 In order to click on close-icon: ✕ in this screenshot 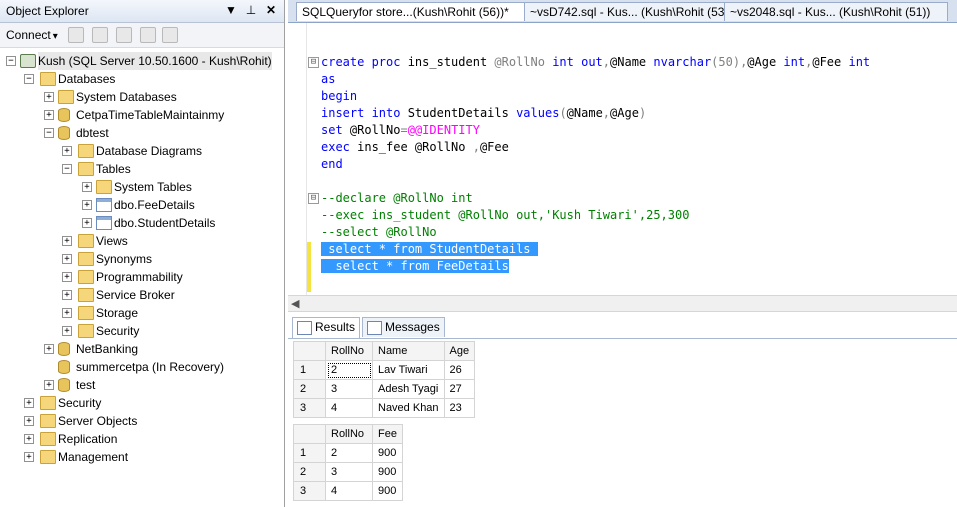, I will do `click(271, 10)`.